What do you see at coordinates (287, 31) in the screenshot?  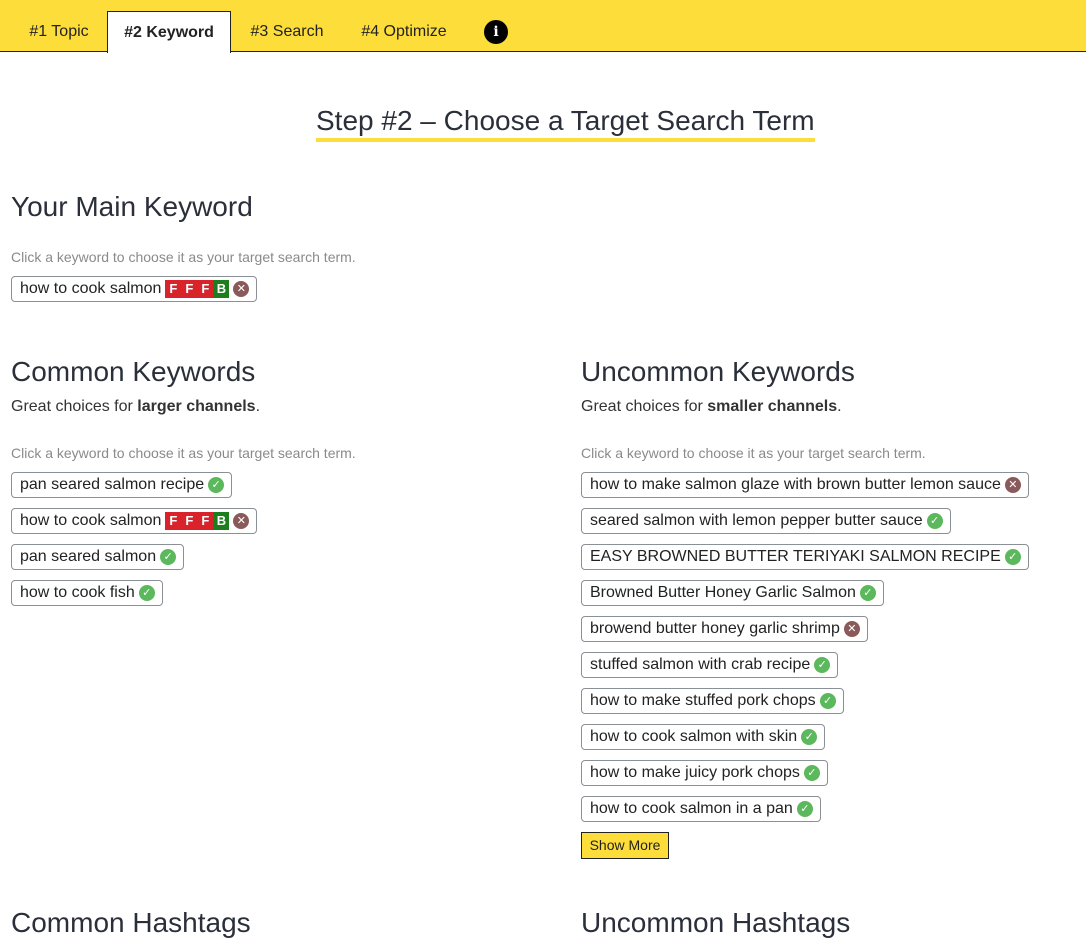 I see `tab-search: #3 Search` at bounding box center [287, 31].